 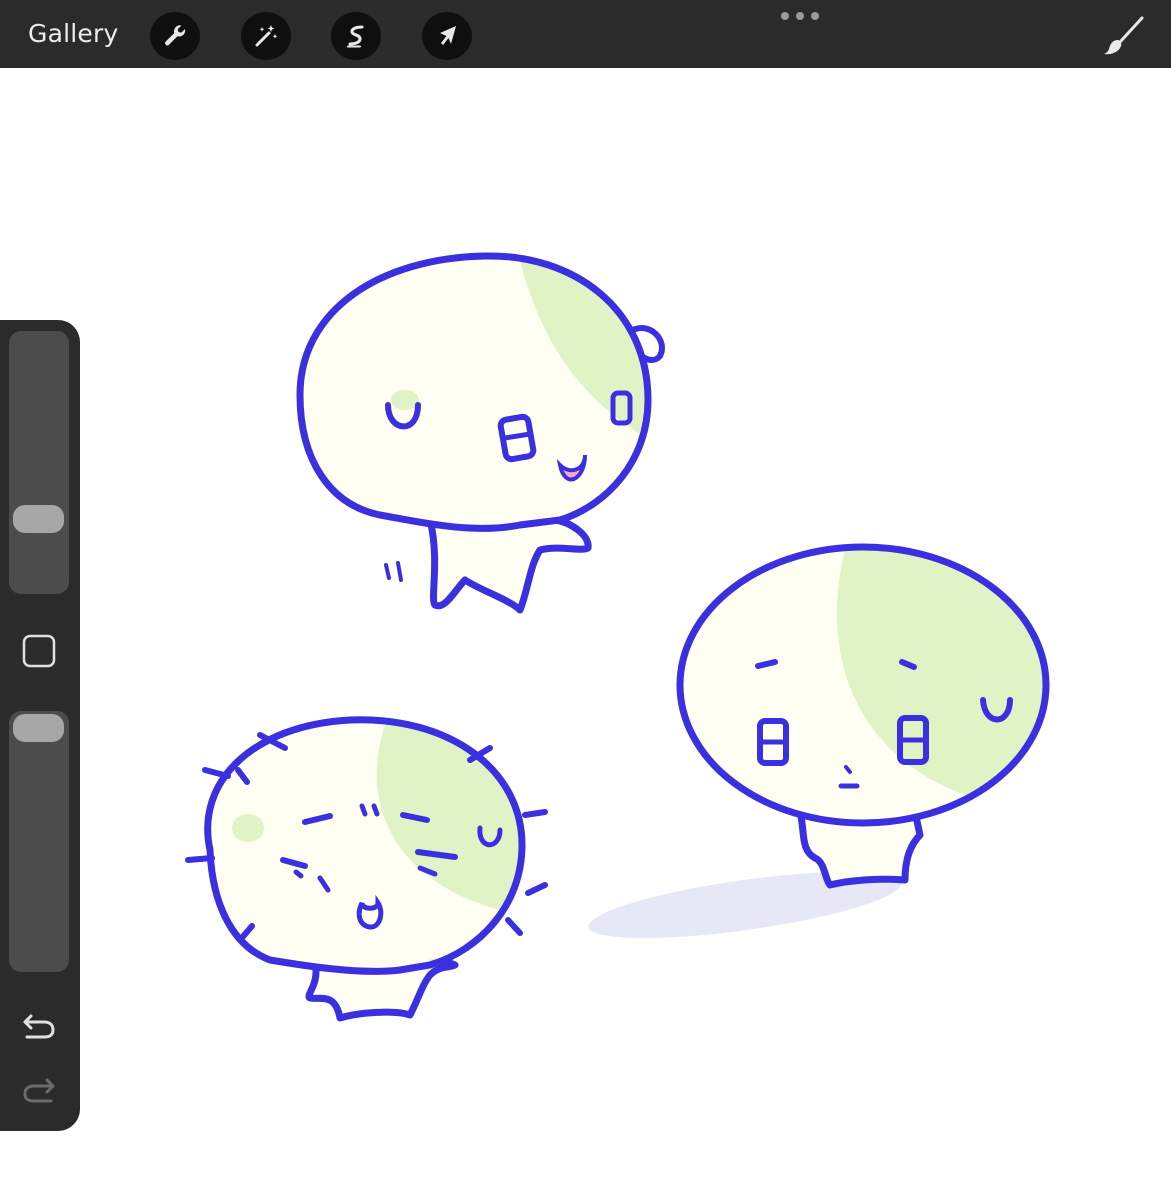 What do you see at coordinates (39, 841) in the screenshot?
I see `opacity-slider` at bounding box center [39, 841].